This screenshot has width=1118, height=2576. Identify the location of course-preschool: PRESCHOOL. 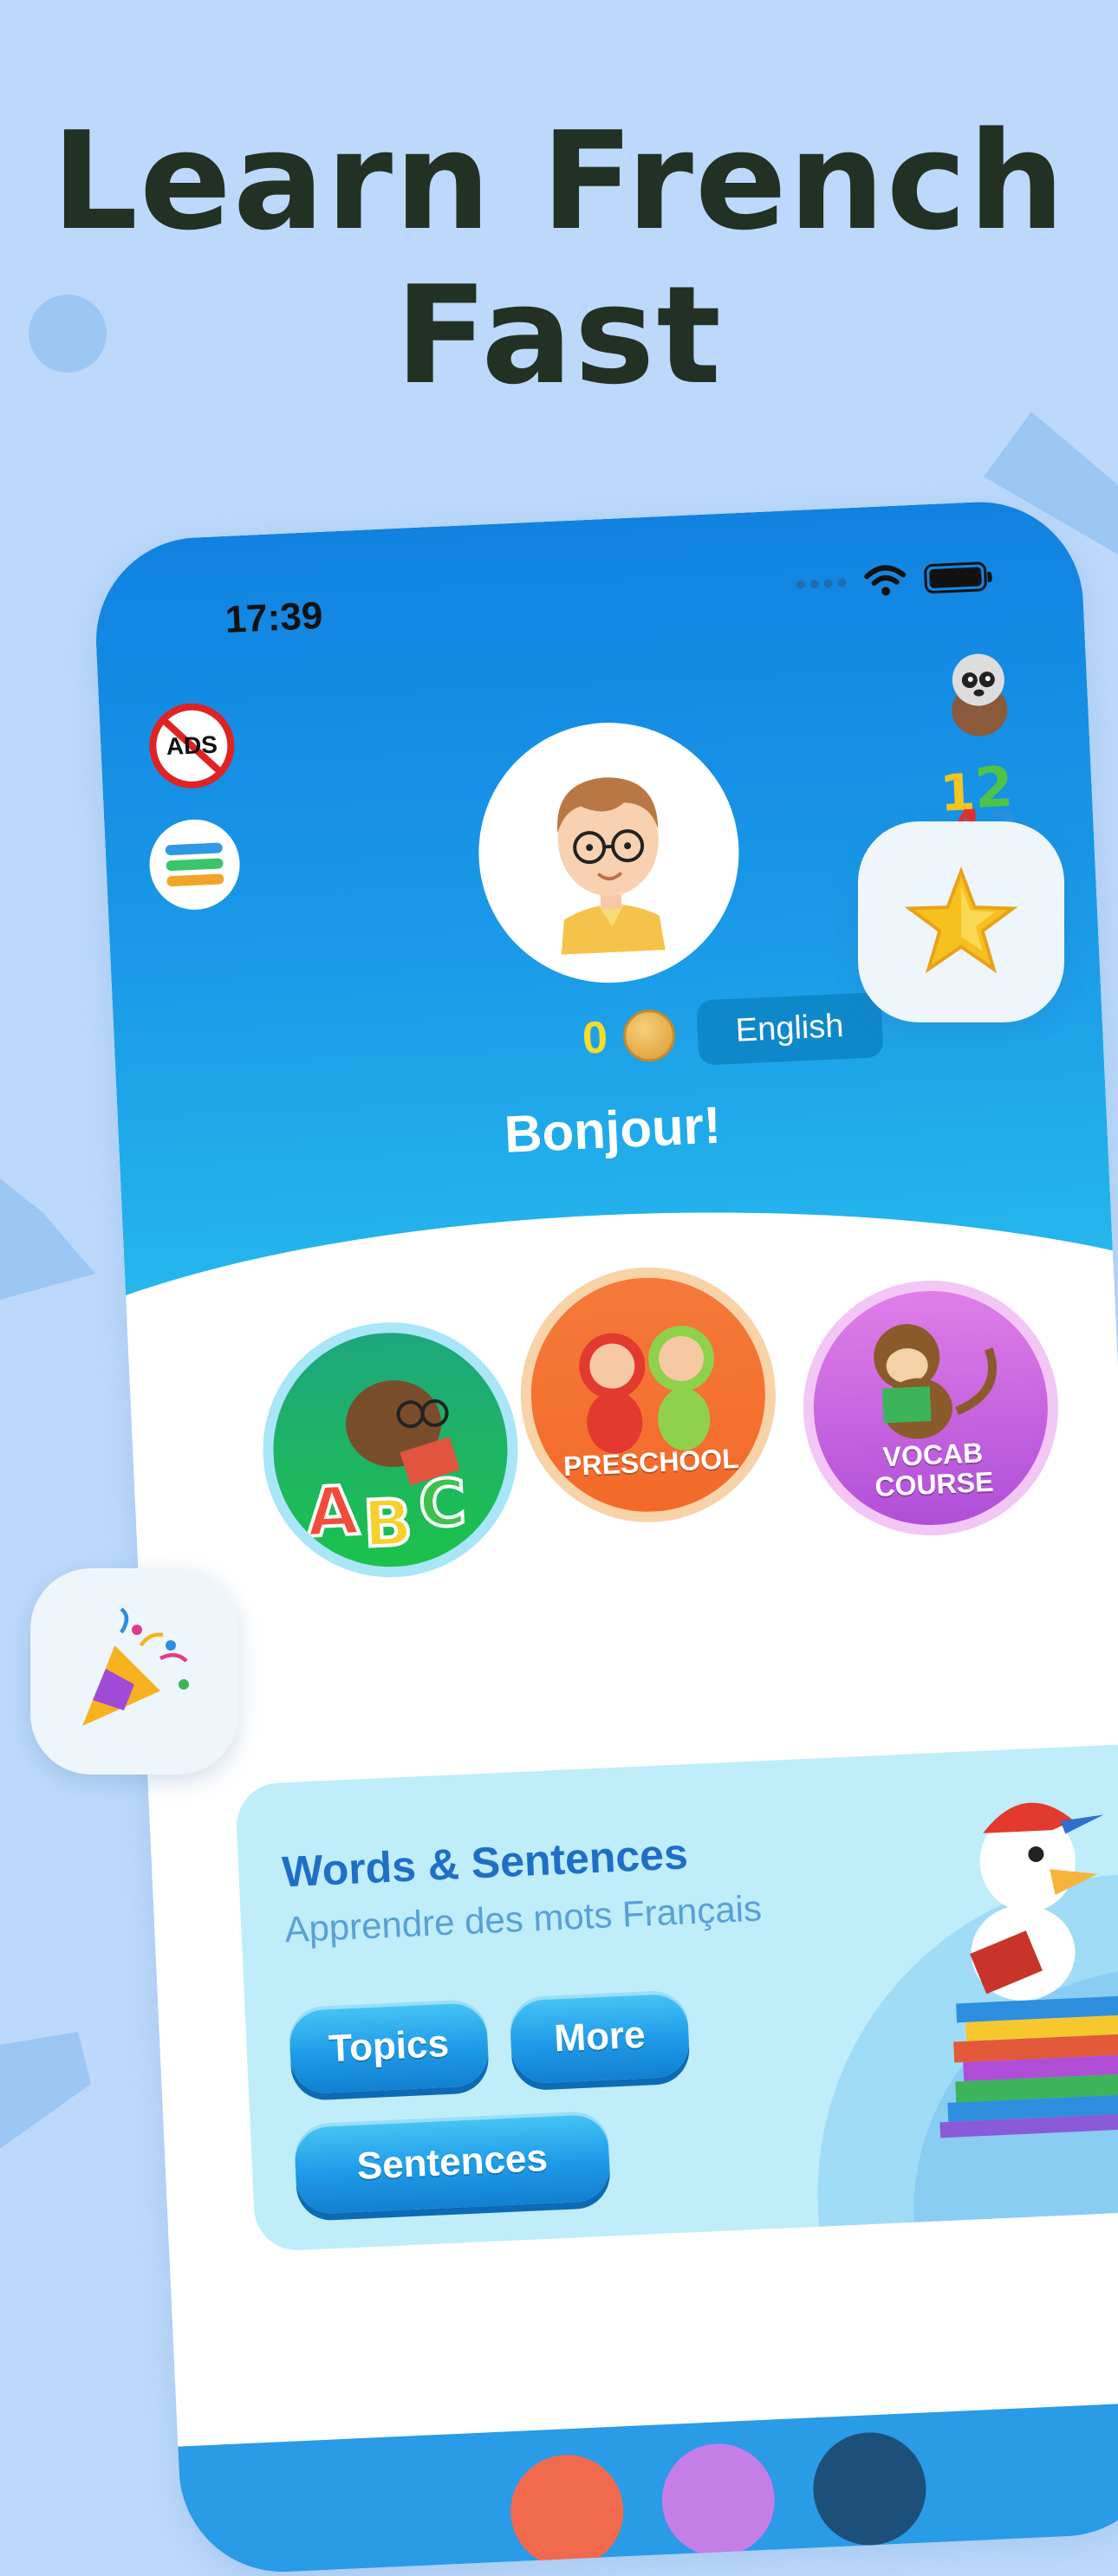
(648, 1395).